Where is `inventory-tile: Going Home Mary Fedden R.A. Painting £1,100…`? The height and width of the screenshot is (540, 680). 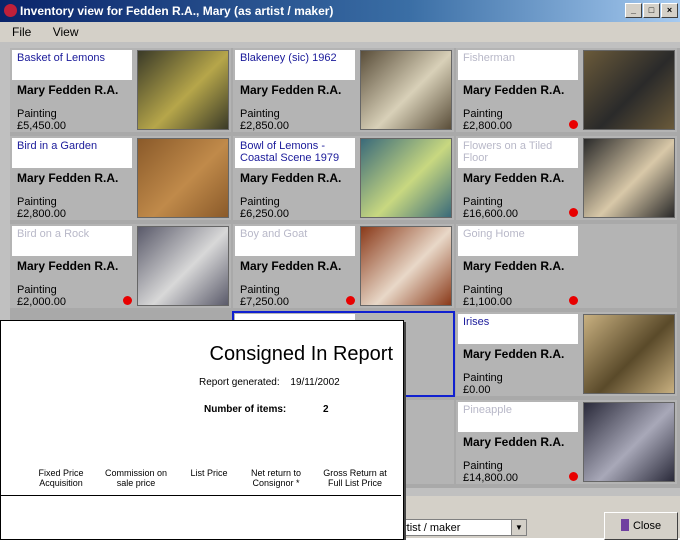
inventory-tile: Going Home Mary Fedden R.A. Painting £1,100… is located at coordinates (566, 266).